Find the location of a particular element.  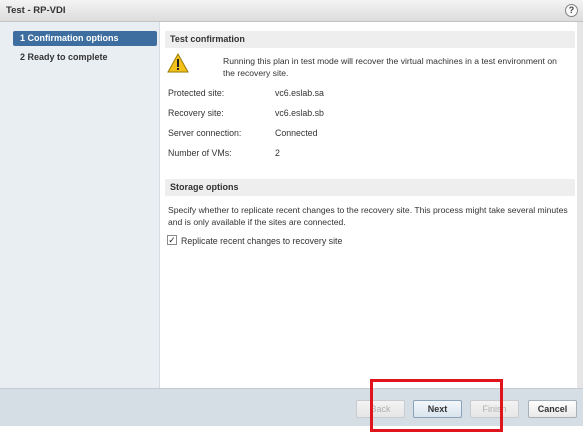

step-confirmation-options: 1 Confirmation options is located at coordinates (85, 38).